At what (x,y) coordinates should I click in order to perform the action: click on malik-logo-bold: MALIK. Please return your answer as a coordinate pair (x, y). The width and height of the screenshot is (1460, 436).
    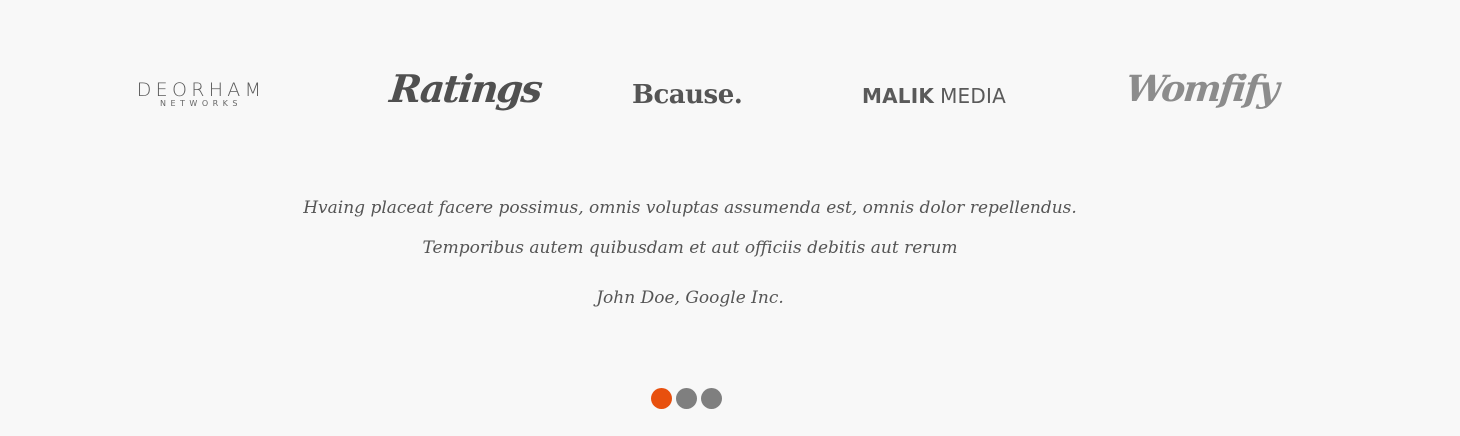
    Looking at the image, I should click on (898, 96).